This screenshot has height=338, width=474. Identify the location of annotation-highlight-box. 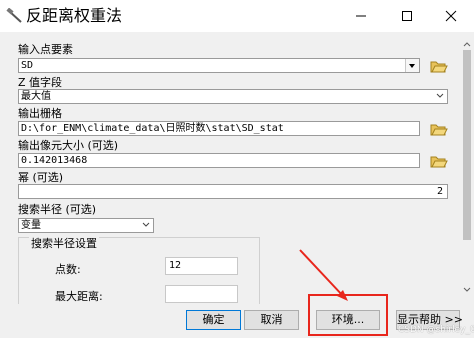
(348, 315).